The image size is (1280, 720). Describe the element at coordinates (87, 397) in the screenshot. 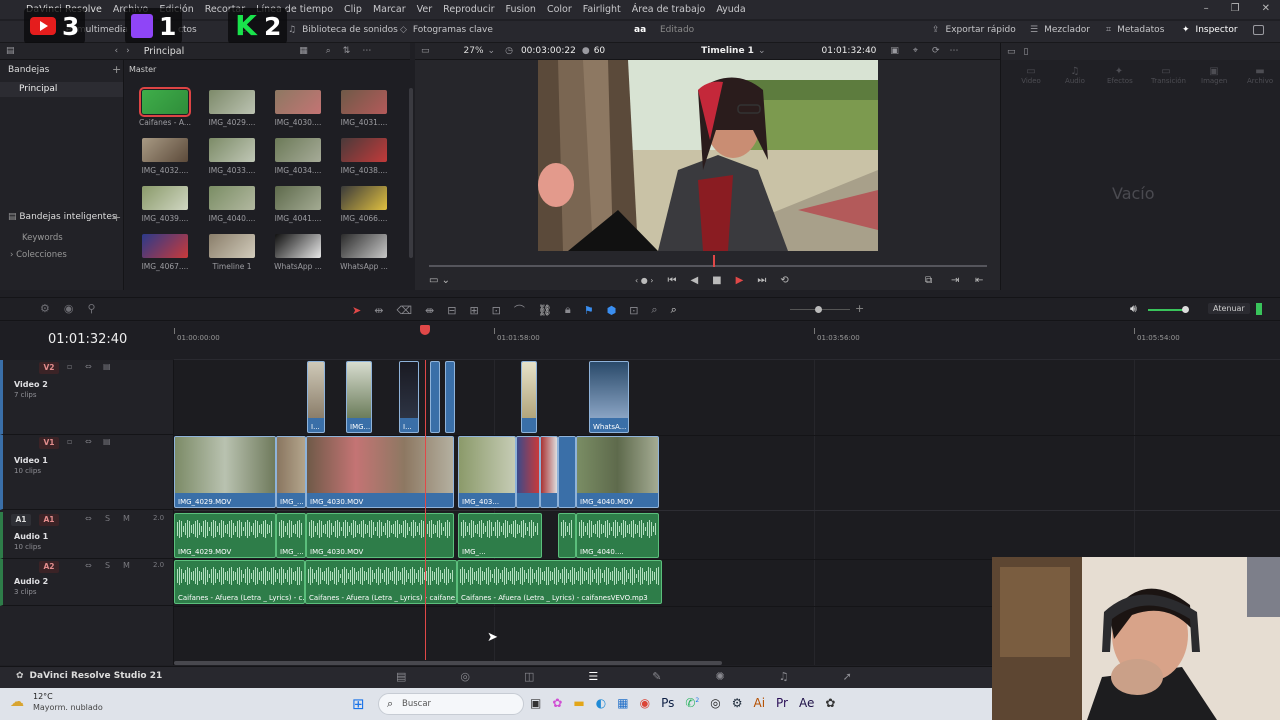

I see `track-header-v2: V2 ▫ ⇔ ▤ Video 2 7 clips` at that location.